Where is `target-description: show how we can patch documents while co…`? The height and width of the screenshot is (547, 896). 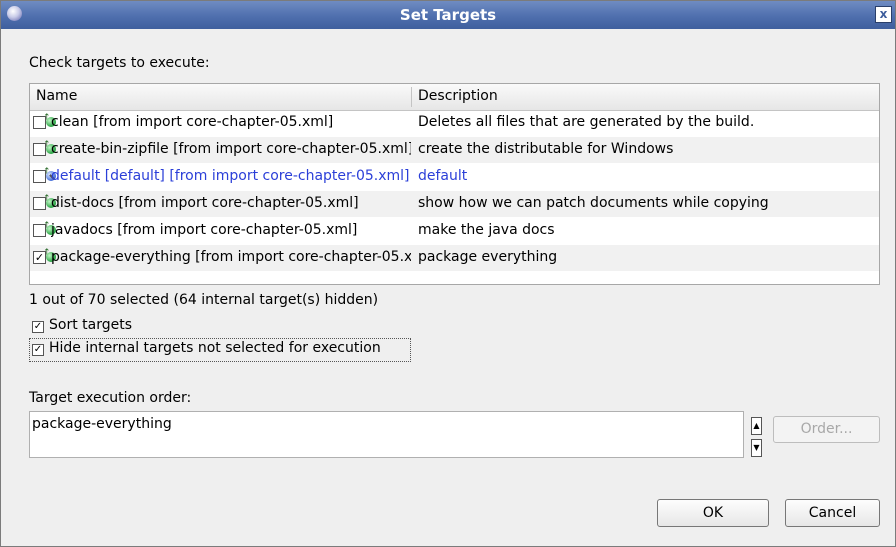 target-description: show how we can patch documents while co… is located at coordinates (593, 203).